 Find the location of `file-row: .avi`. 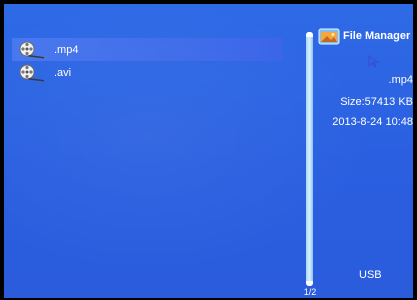

file-row: .avi is located at coordinates (147, 72).